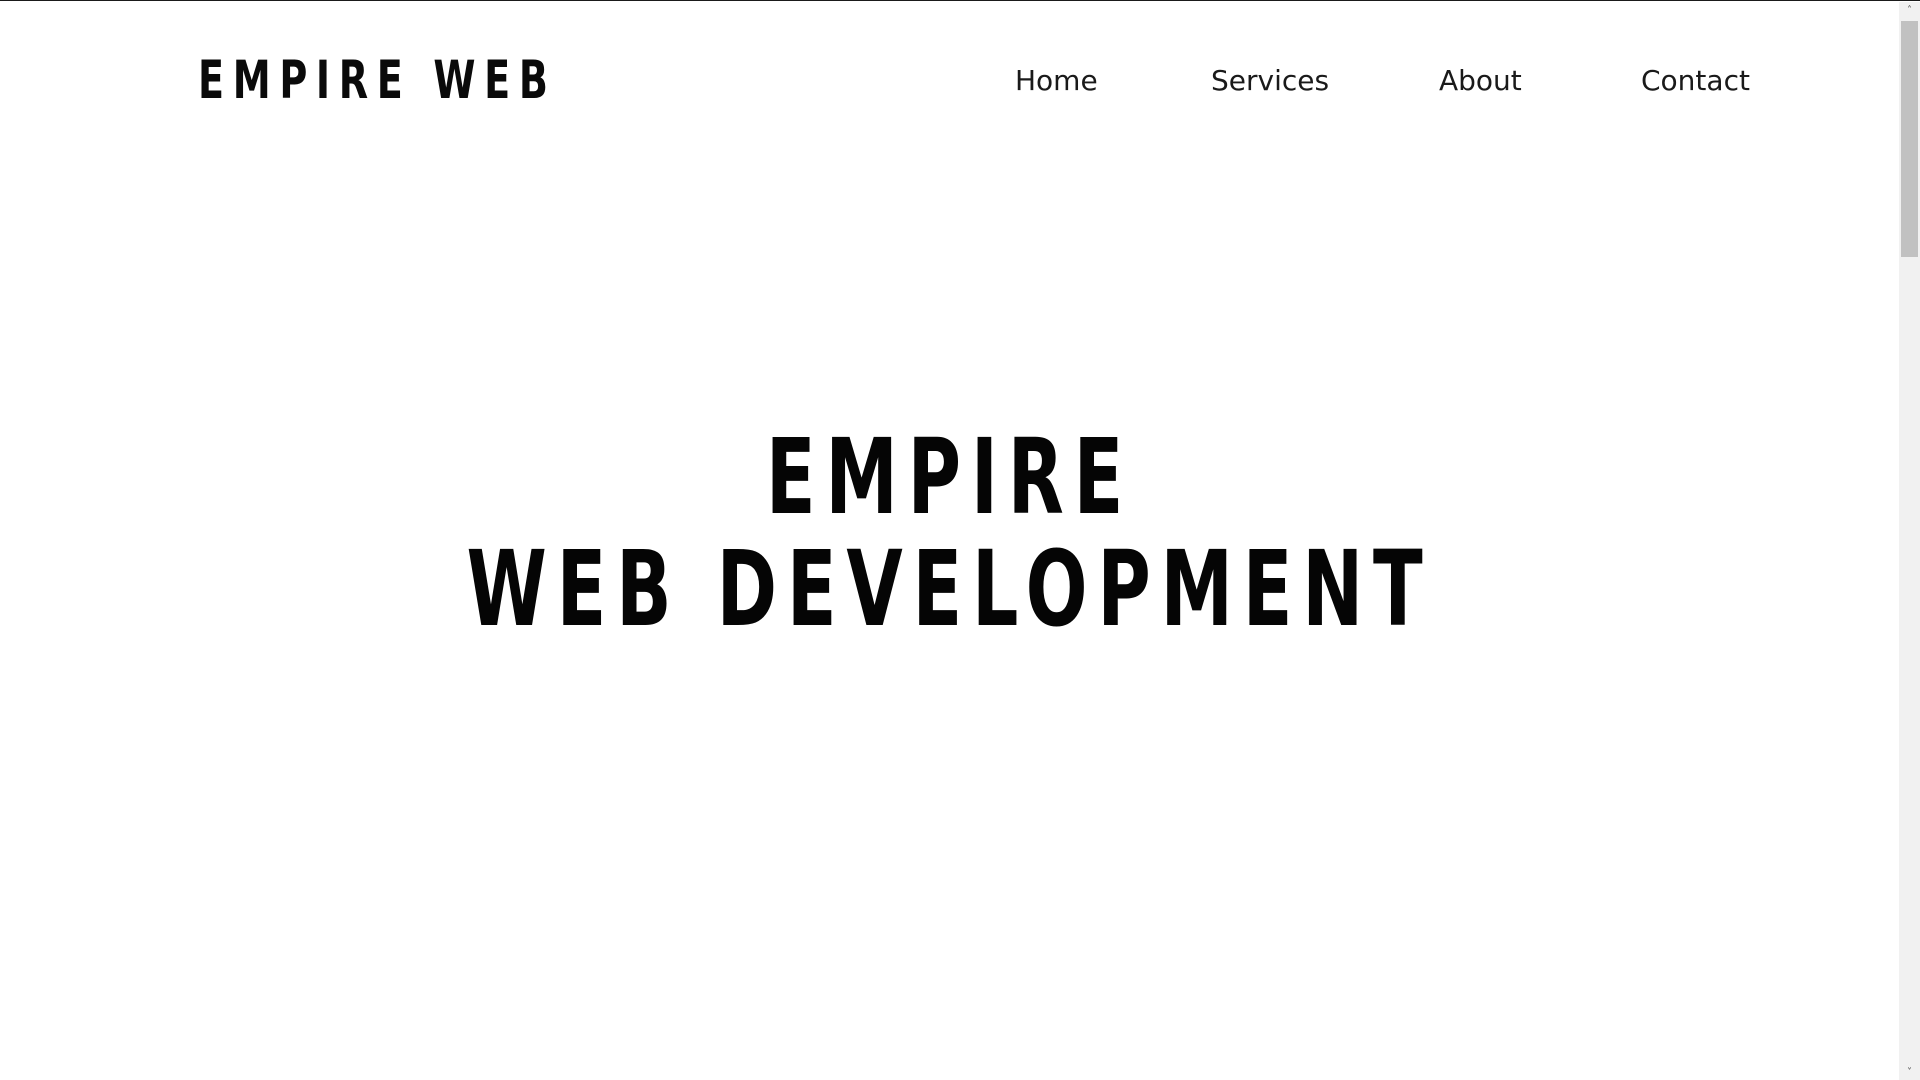  Describe the element at coordinates (949, 477) in the screenshot. I see `hero-title-line-1: EMPIRE` at that location.